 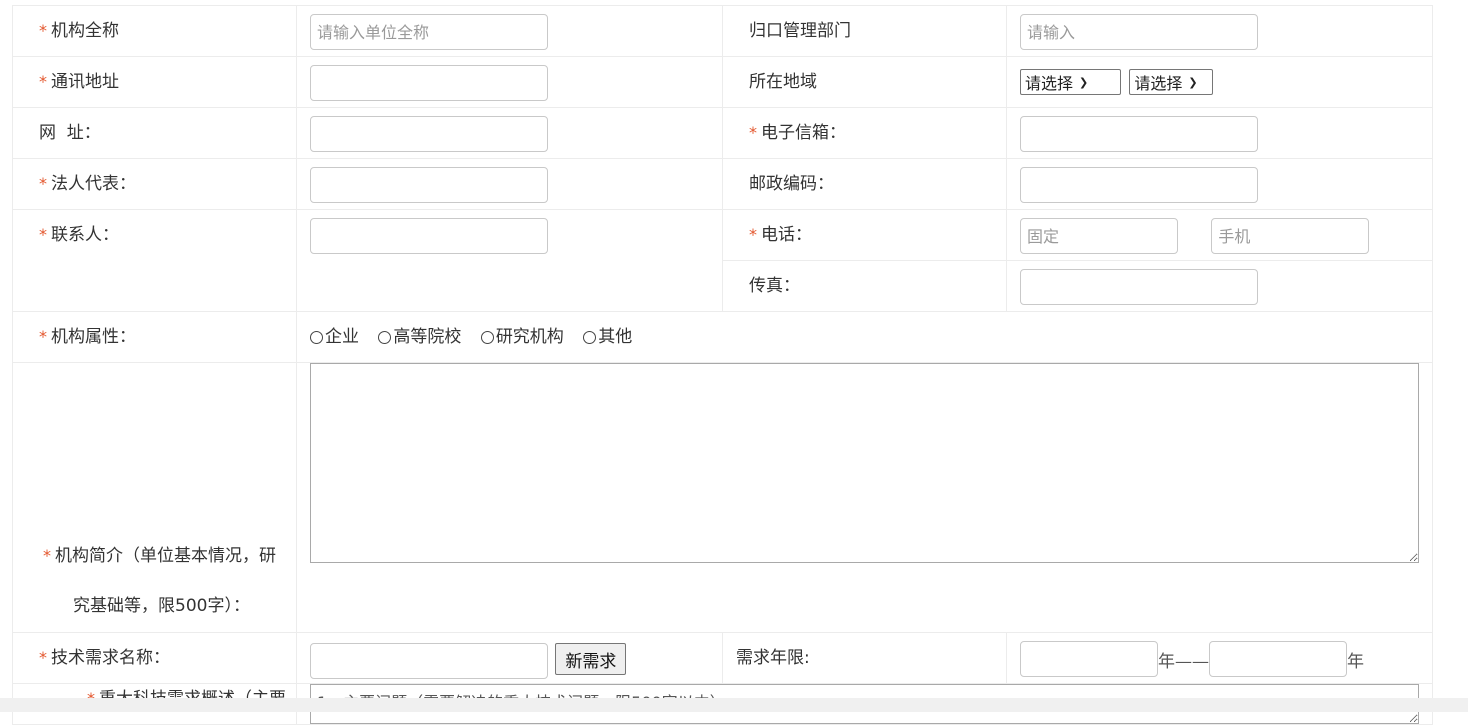 I want to click on org-type-radio-other: 其他, so click(x=607, y=337).